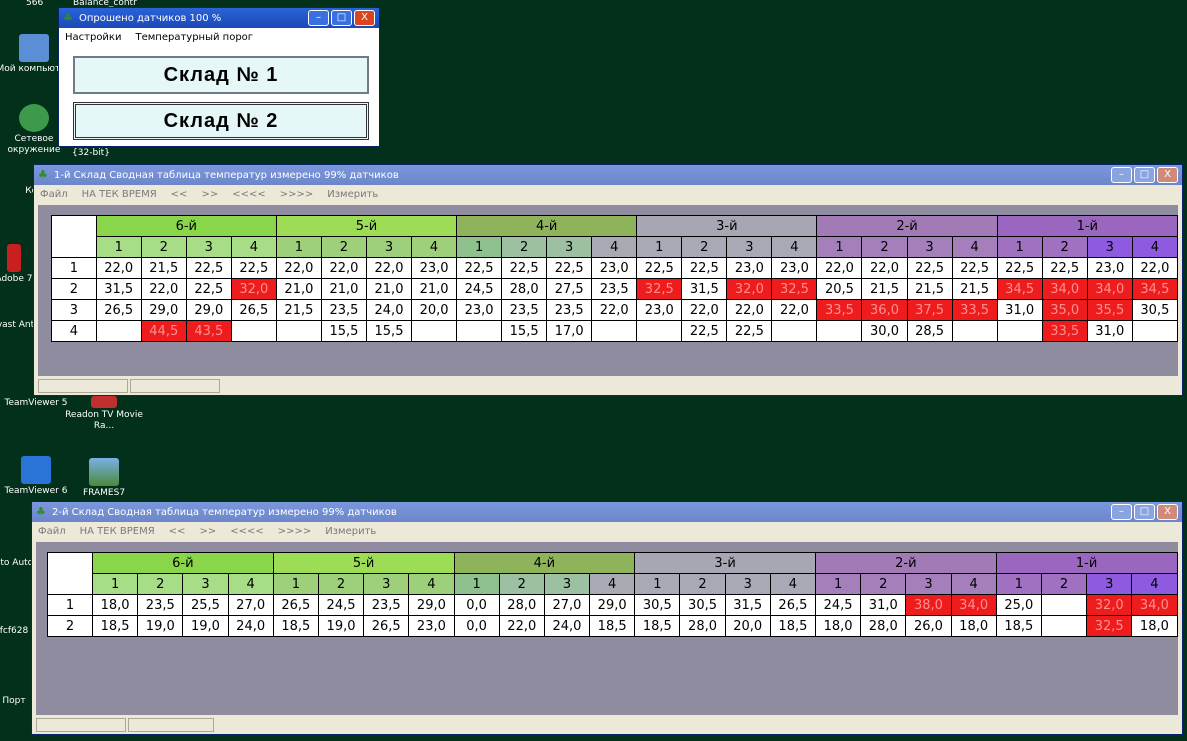 The width and height of the screenshot is (1187, 741). I want to click on temperature-cell: 34,5, so click(1155, 289).